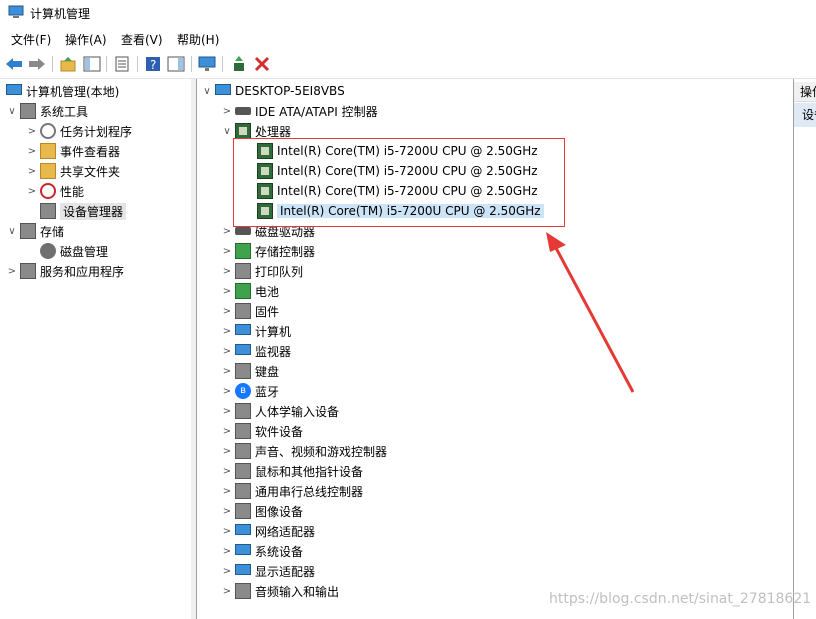 Image resolution: width=816 pixels, height=619 pixels. What do you see at coordinates (292, 491) in the screenshot?
I see `tree-item-usb: > 通用串行总线控制器` at bounding box center [292, 491].